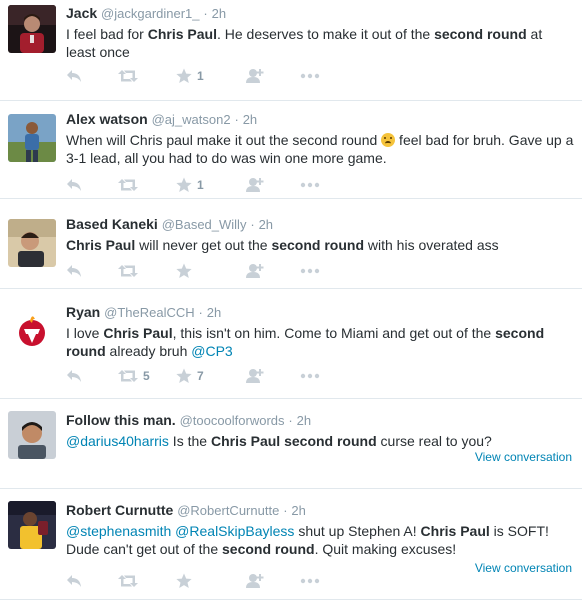 This screenshot has height=600, width=582. I want to click on mention-link: @RealSkipBayless, so click(234, 531).